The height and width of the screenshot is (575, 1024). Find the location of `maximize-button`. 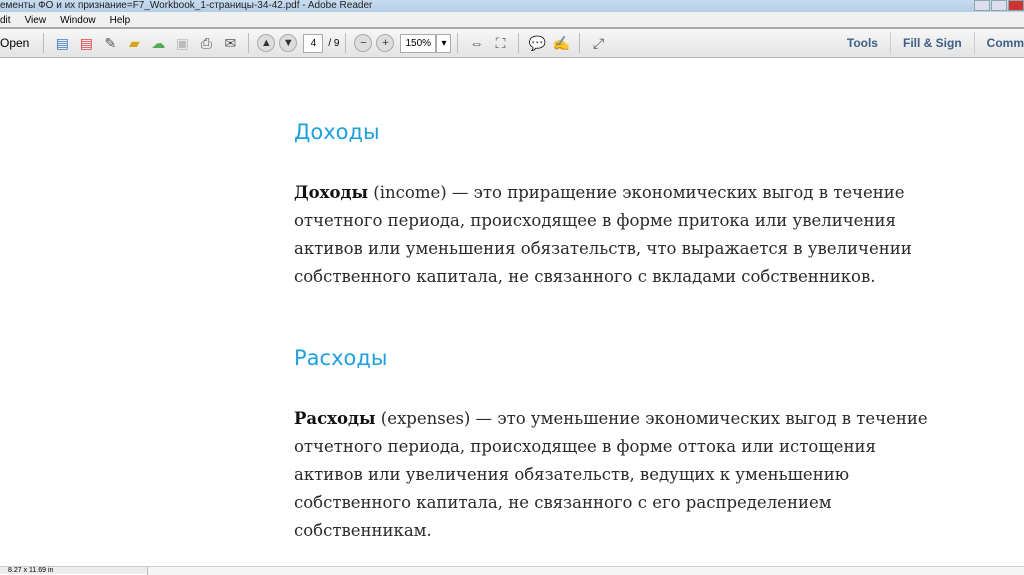

maximize-button is located at coordinates (999, 5).